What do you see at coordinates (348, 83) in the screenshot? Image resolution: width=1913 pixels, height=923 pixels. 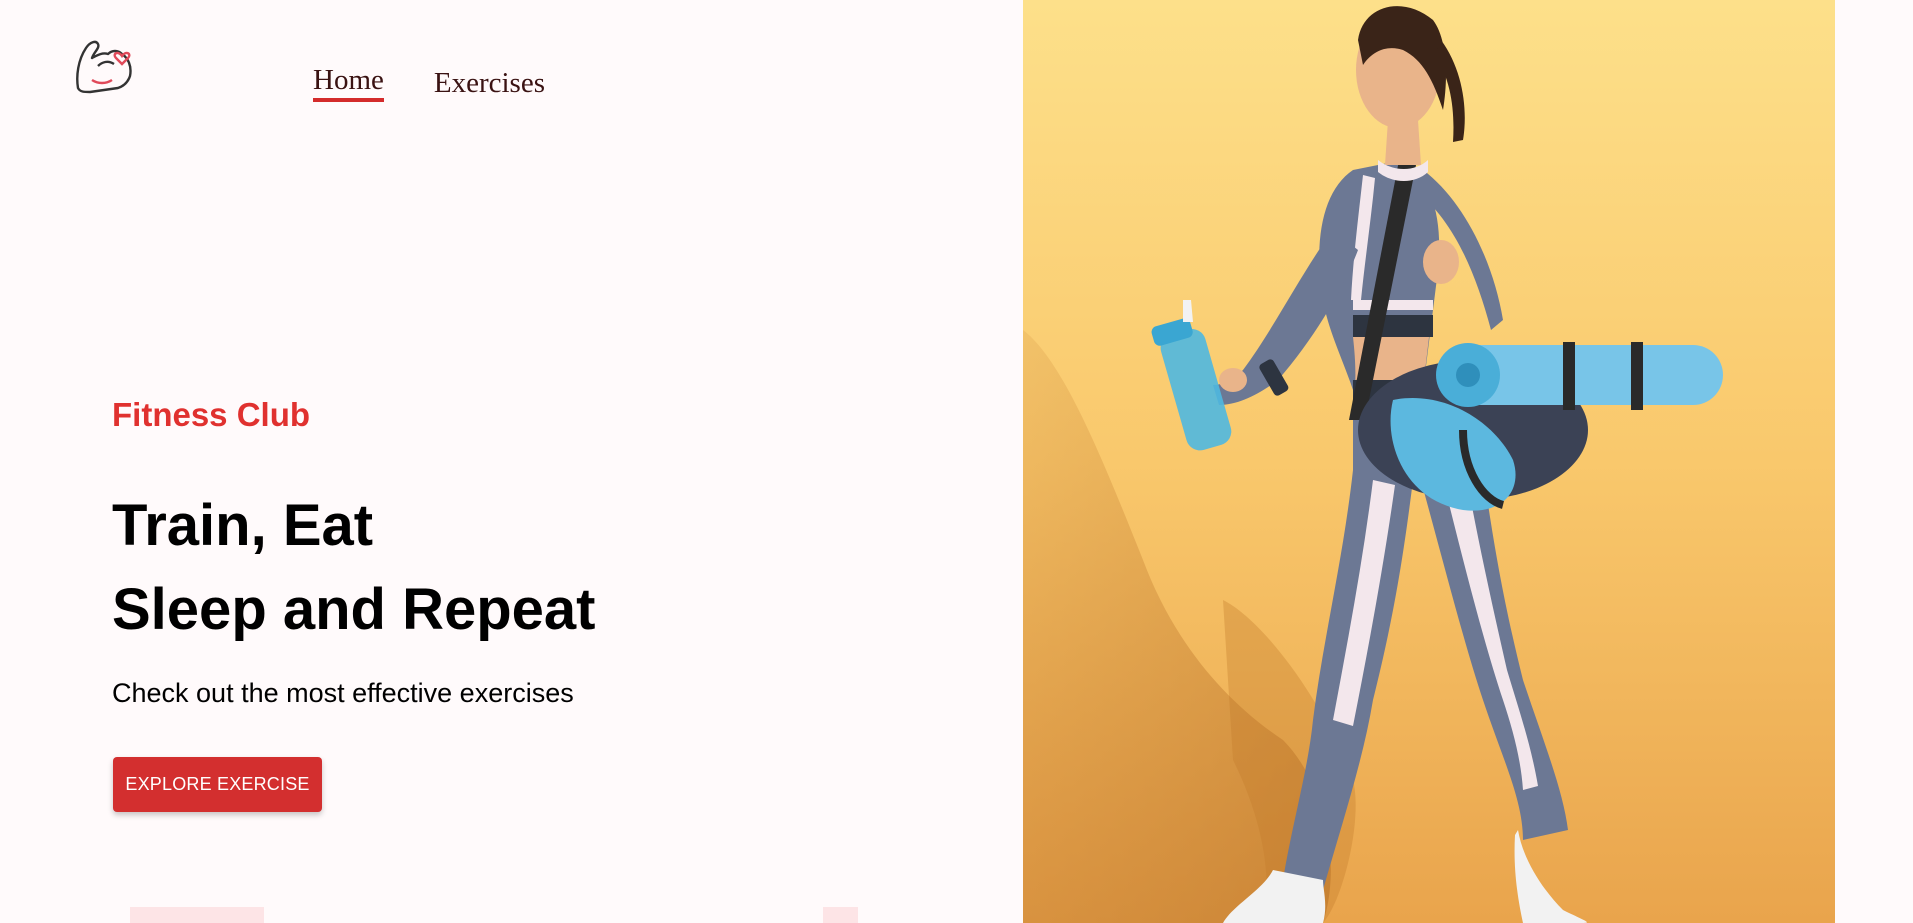 I see `nav-link-home: Home` at bounding box center [348, 83].